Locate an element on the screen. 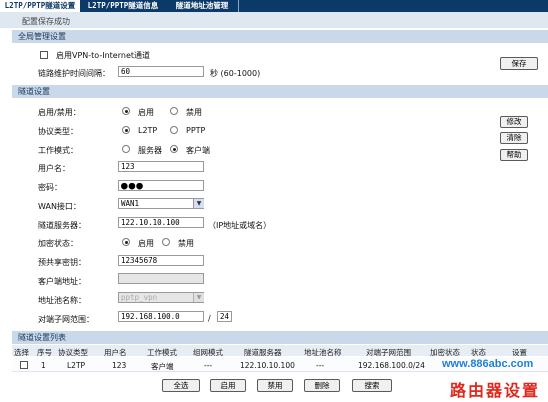 This screenshot has height=402, width=548. peer-subnet-ip-input: 192.168.100.0 is located at coordinates (161, 316).